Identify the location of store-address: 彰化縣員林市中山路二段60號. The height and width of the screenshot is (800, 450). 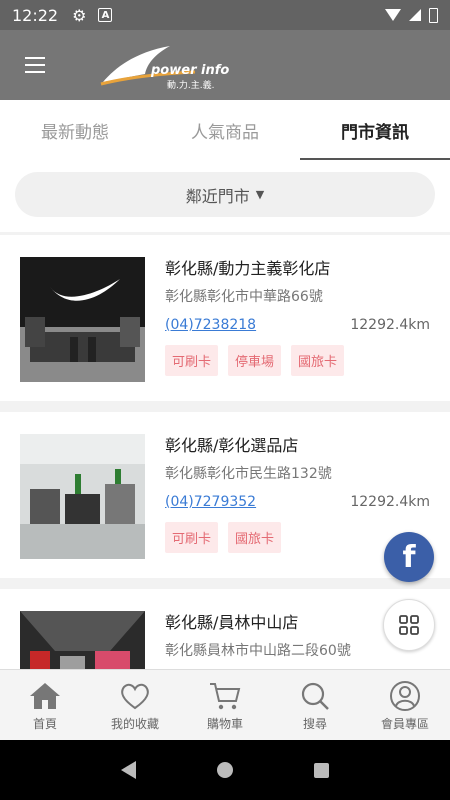
(258, 651).